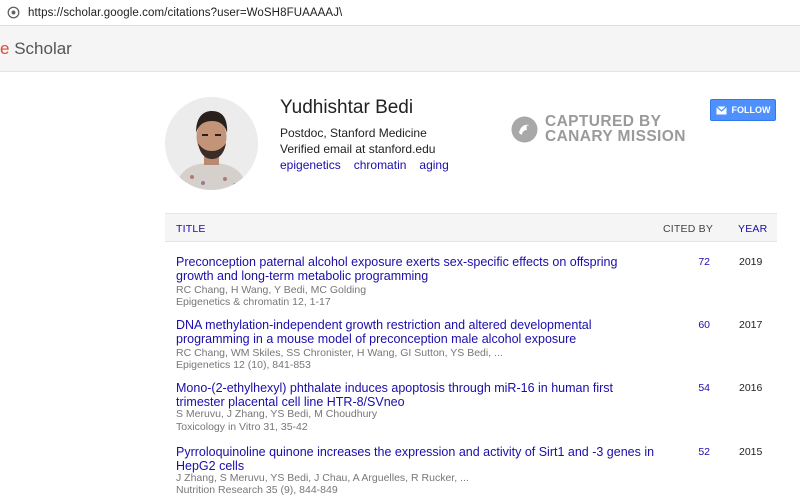  What do you see at coordinates (471, 227) in the screenshot?
I see `publications-table-header: TITLE CITED BY YEAR` at bounding box center [471, 227].